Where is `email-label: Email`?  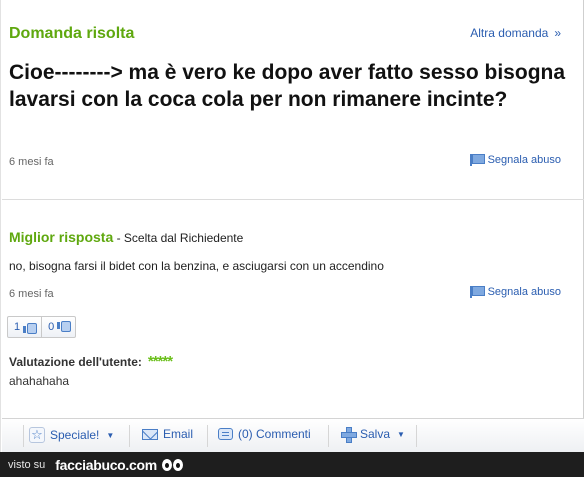 email-label: Email is located at coordinates (178, 434).